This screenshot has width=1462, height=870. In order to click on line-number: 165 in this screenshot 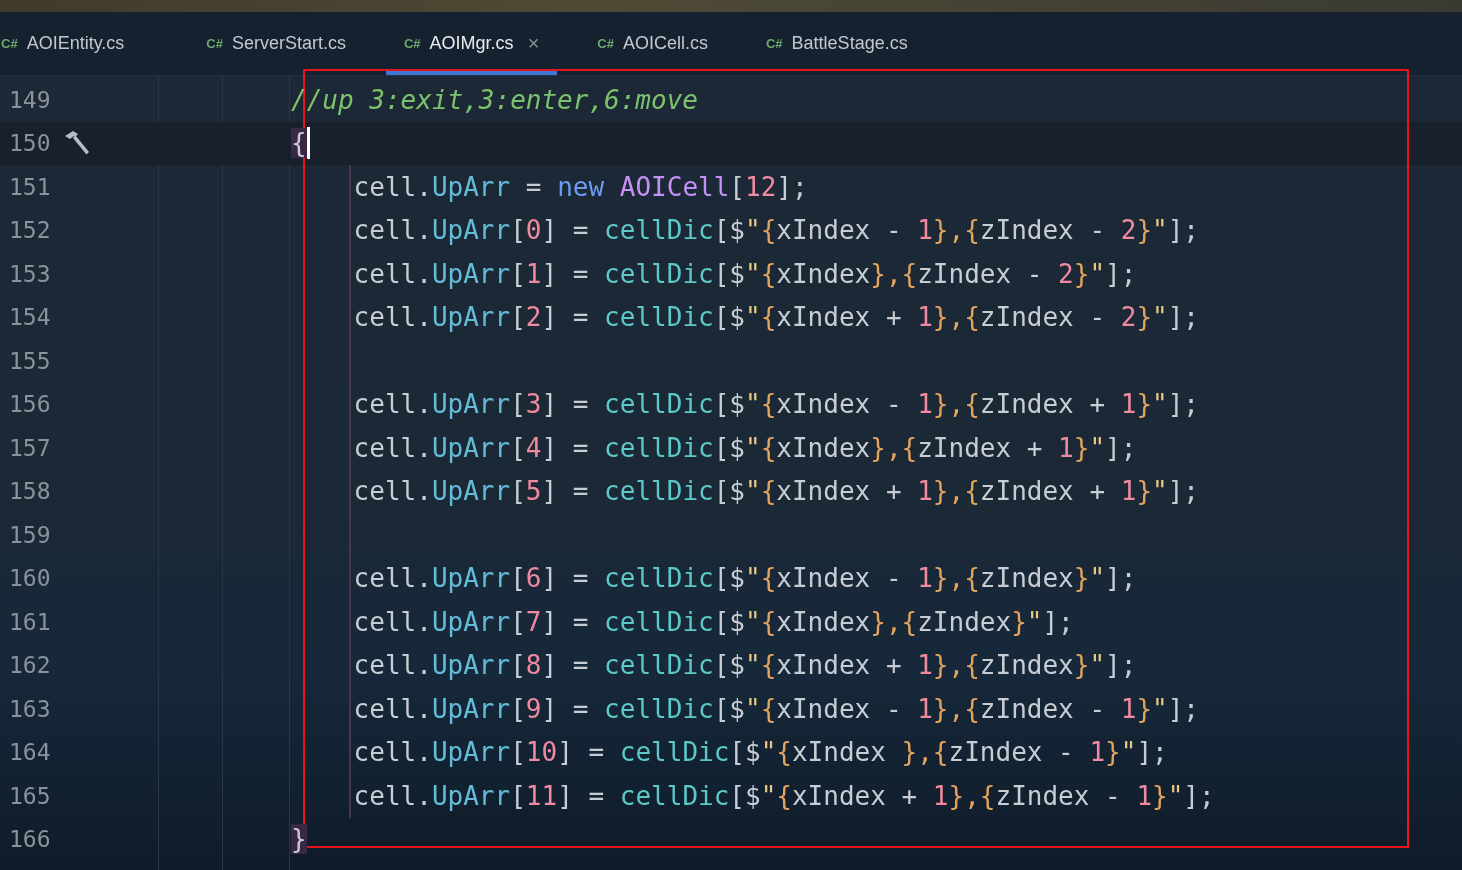, I will do `click(30, 795)`.